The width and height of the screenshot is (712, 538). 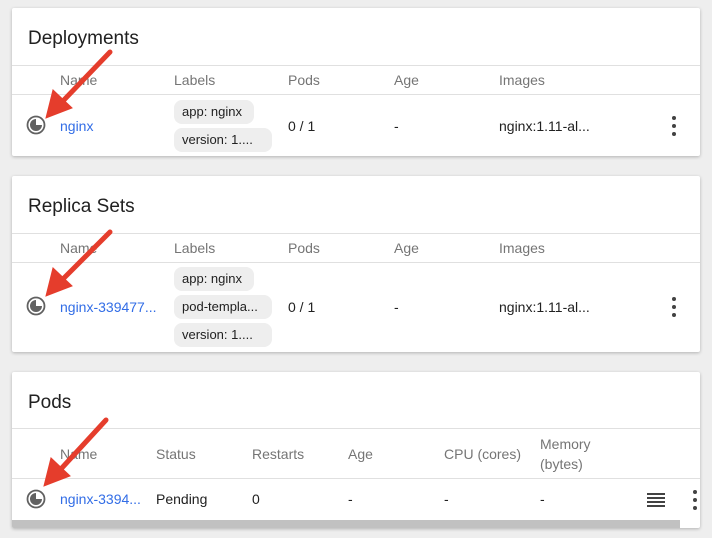 I want to click on memory-value: -, so click(x=542, y=499).